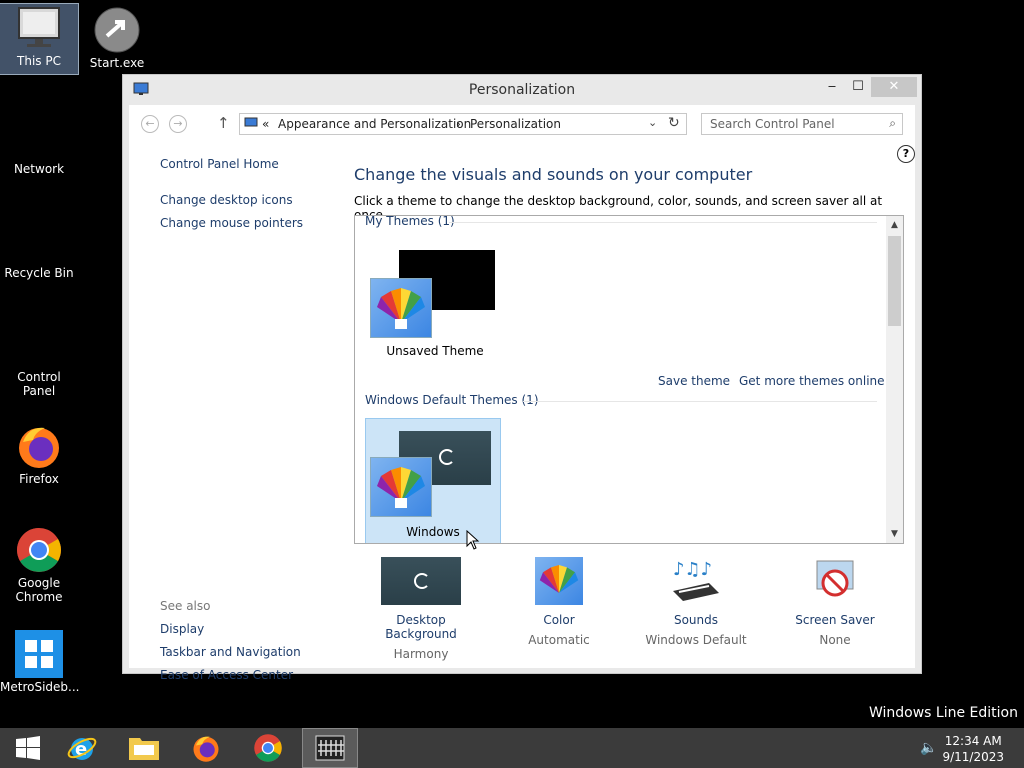 This screenshot has height=768, width=1024. Describe the element at coordinates (928, 748) in the screenshot. I see `speaker-icon: 🔈` at that location.